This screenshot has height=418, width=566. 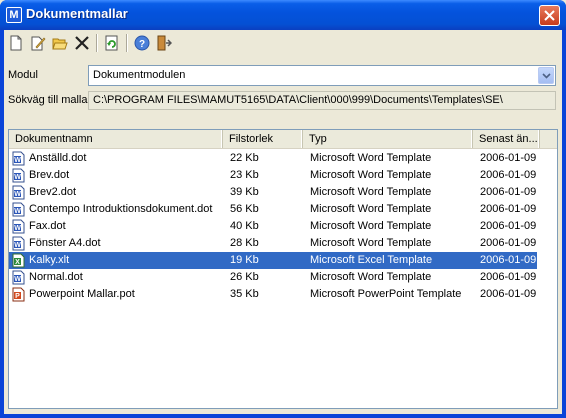 I want to click on new-document-button, so click(x=16, y=43).